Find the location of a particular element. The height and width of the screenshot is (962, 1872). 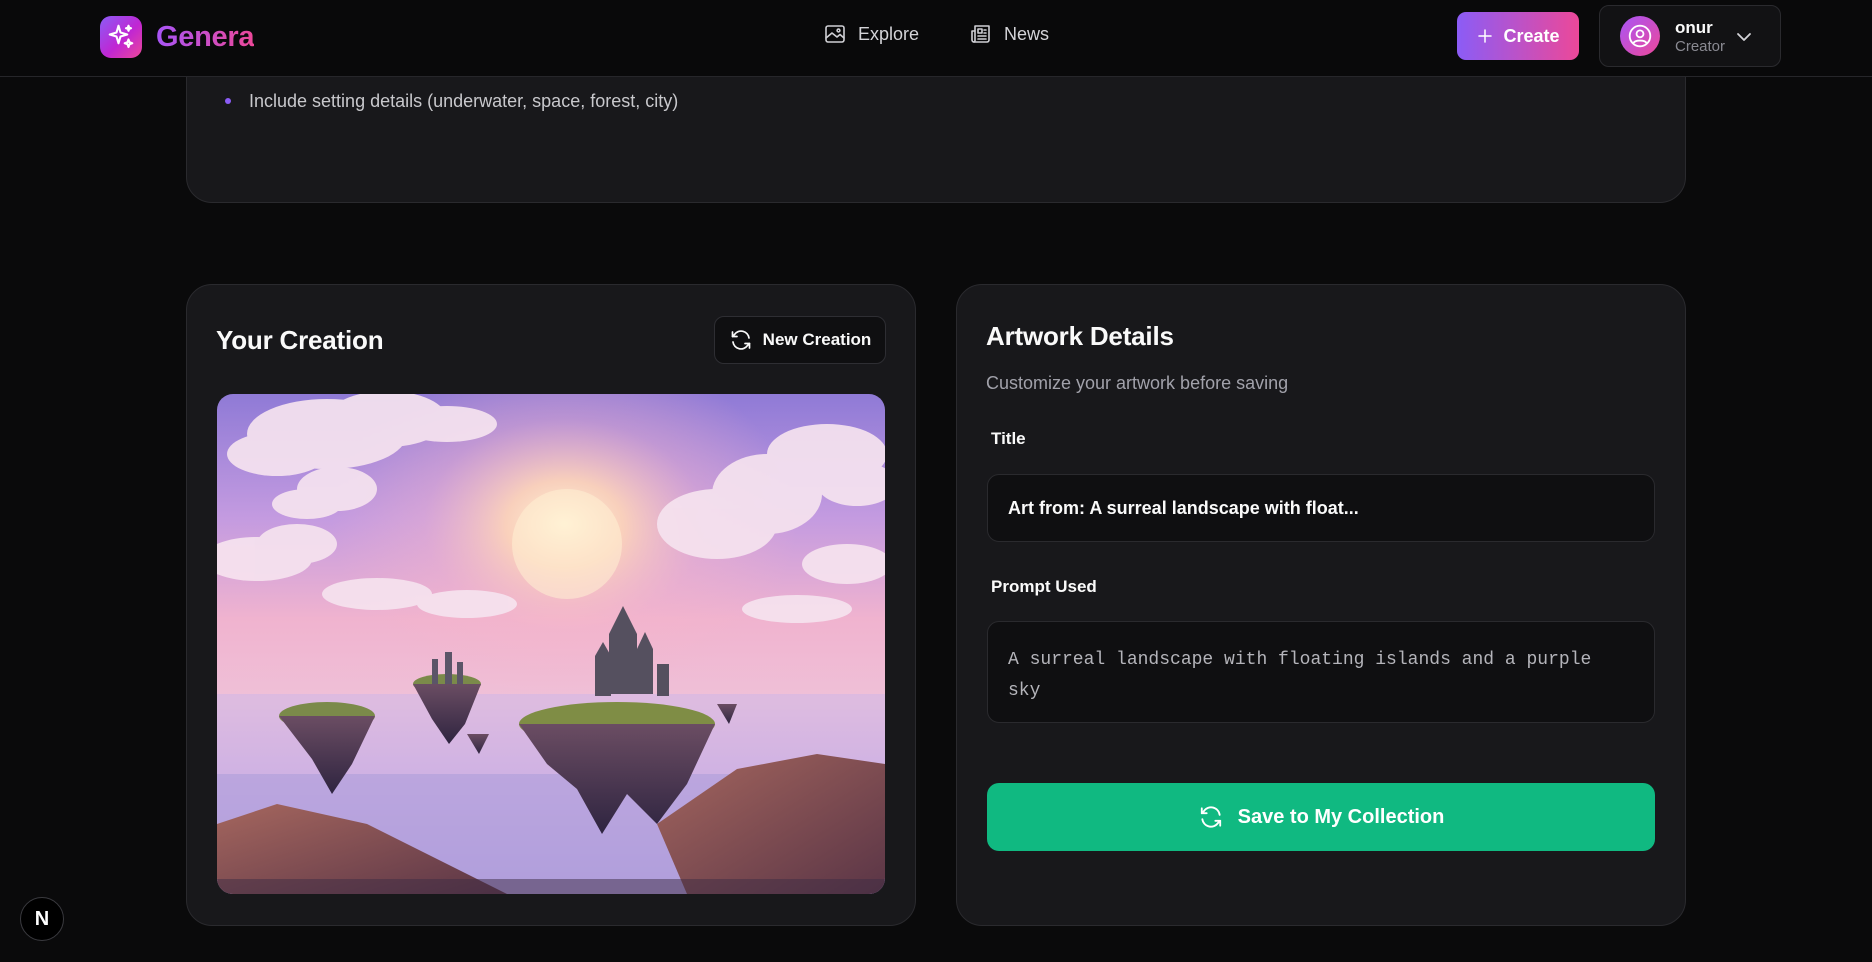

new-creation-button: New Creation is located at coordinates (800, 340).